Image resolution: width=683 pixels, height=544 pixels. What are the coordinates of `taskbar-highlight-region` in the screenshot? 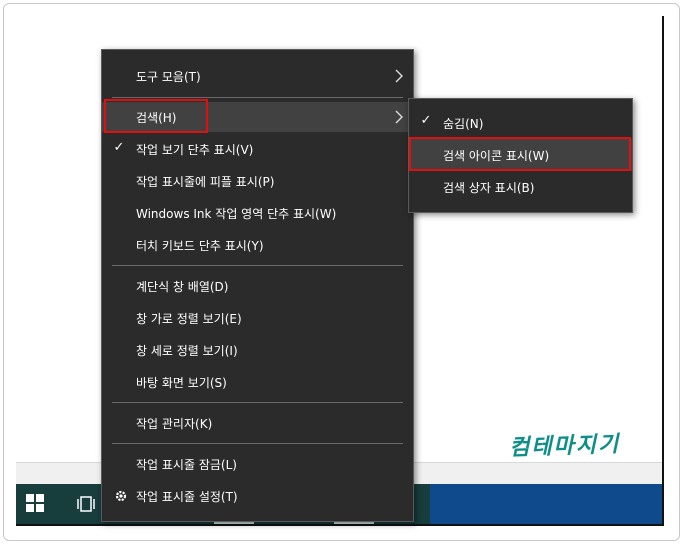 It's located at (546, 504).